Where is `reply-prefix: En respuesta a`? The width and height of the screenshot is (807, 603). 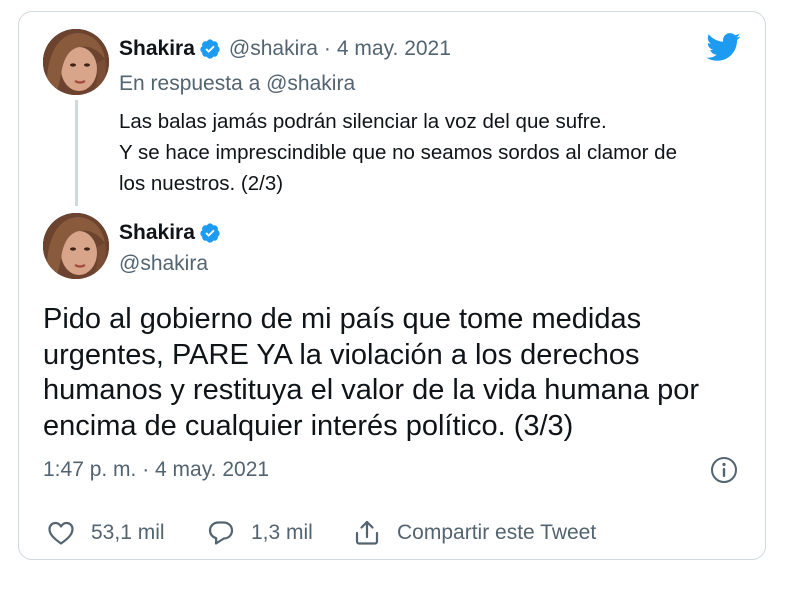
reply-prefix: En respuesta a is located at coordinates (190, 83).